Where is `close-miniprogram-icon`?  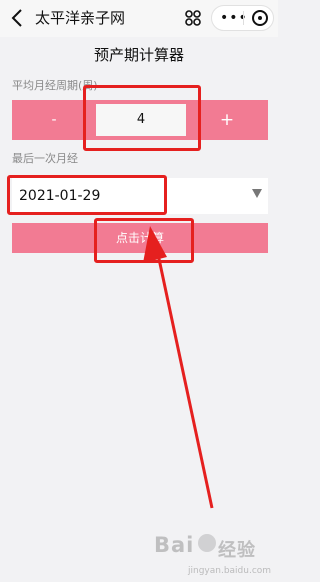 close-miniprogram-icon is located at coordinates (260, 18).